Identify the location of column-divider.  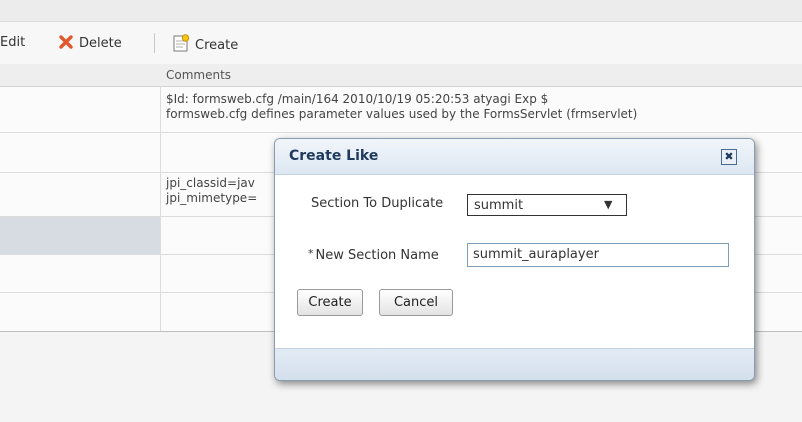
(160, 208).